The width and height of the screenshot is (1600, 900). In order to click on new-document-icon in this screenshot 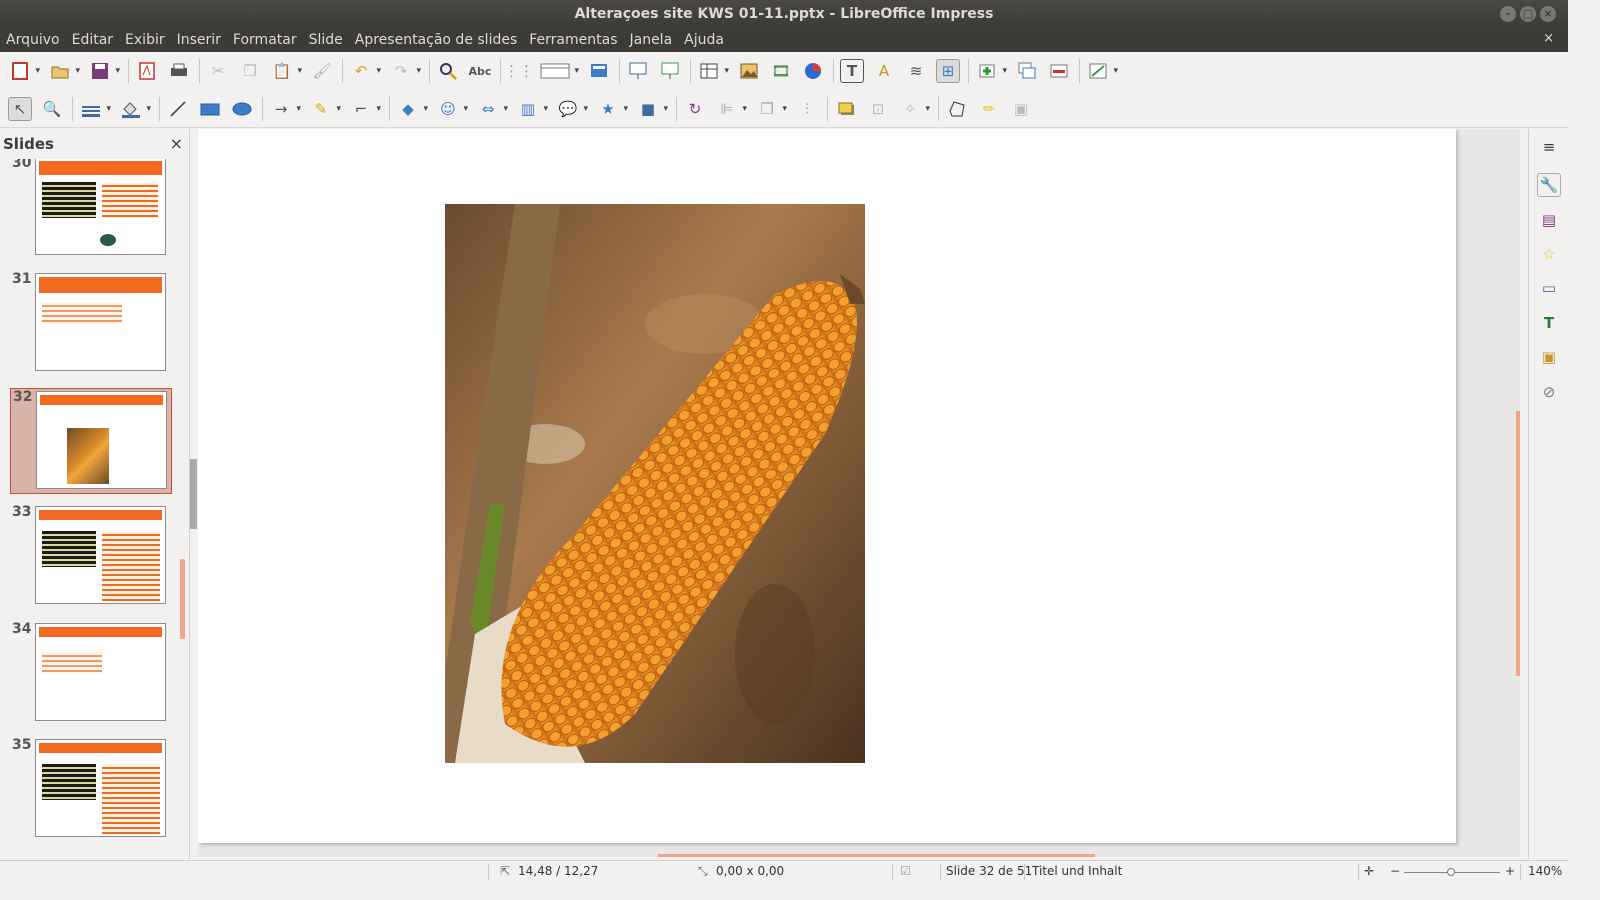, I will do `click(24, 71)`.